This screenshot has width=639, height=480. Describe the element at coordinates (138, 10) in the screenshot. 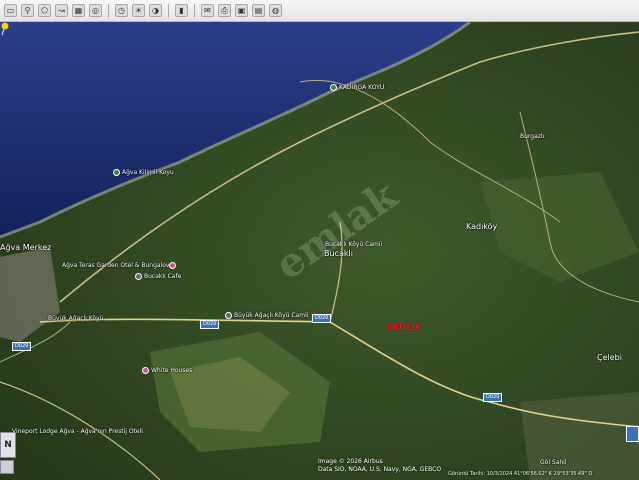

I see `sun-icon: ☀` at that location.